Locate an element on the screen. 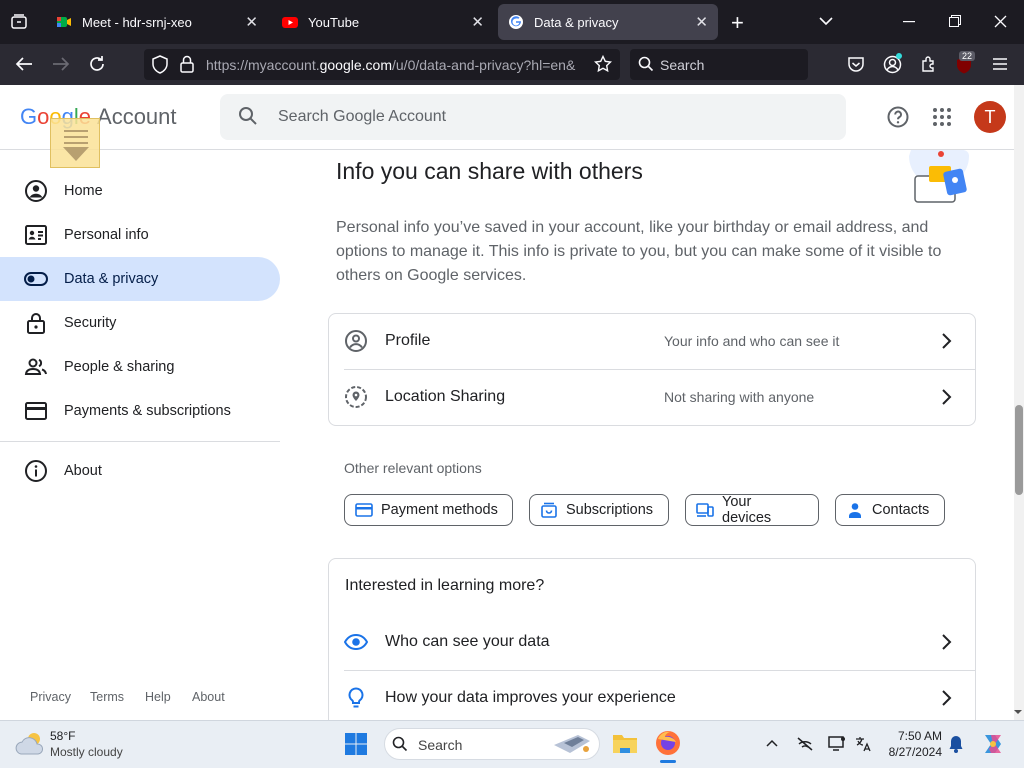 The width and height of the screenshot is (1024, 768). tab-title: YouTube is located at coordinates (334, 22).